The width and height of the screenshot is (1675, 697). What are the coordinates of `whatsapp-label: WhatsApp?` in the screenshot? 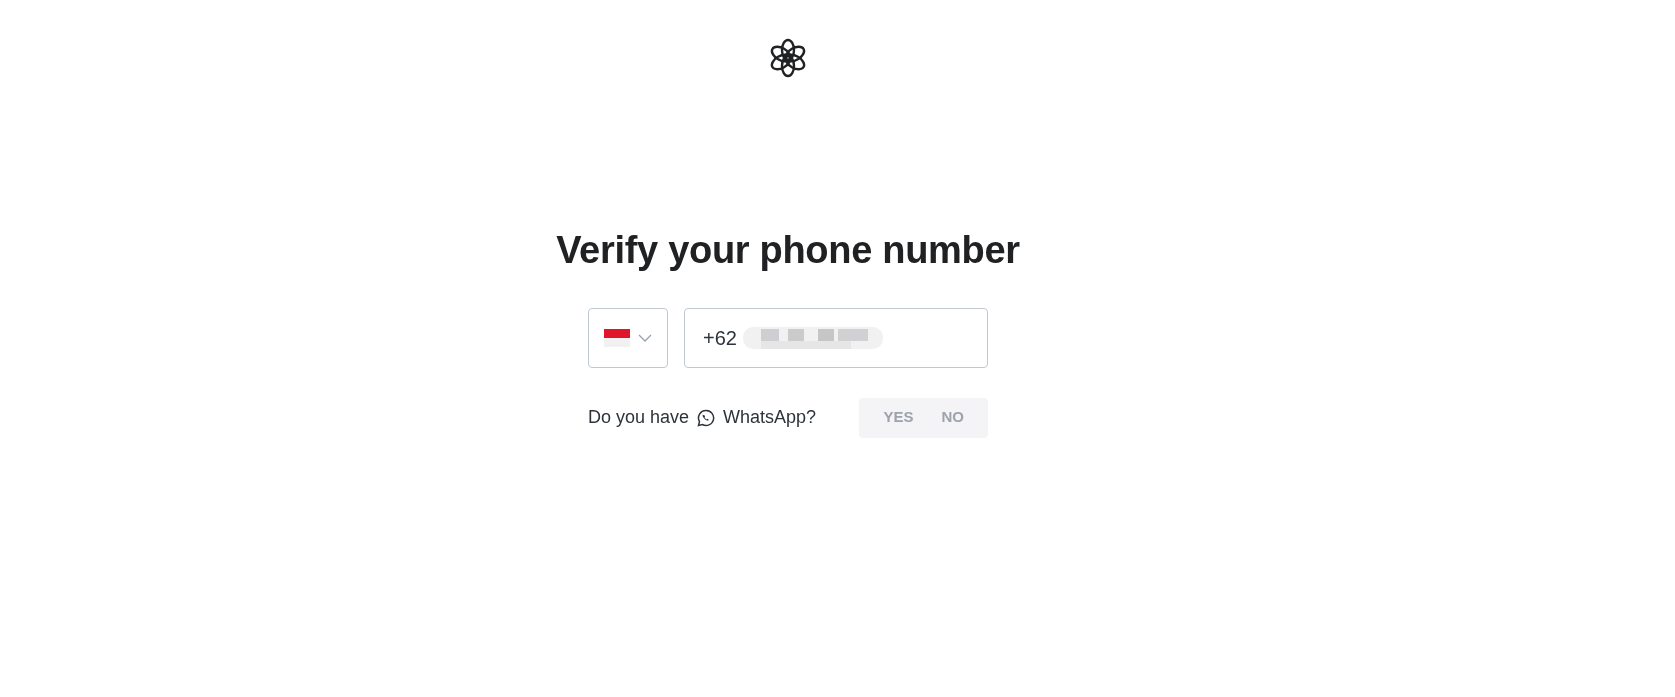 It's located at (770, 418).